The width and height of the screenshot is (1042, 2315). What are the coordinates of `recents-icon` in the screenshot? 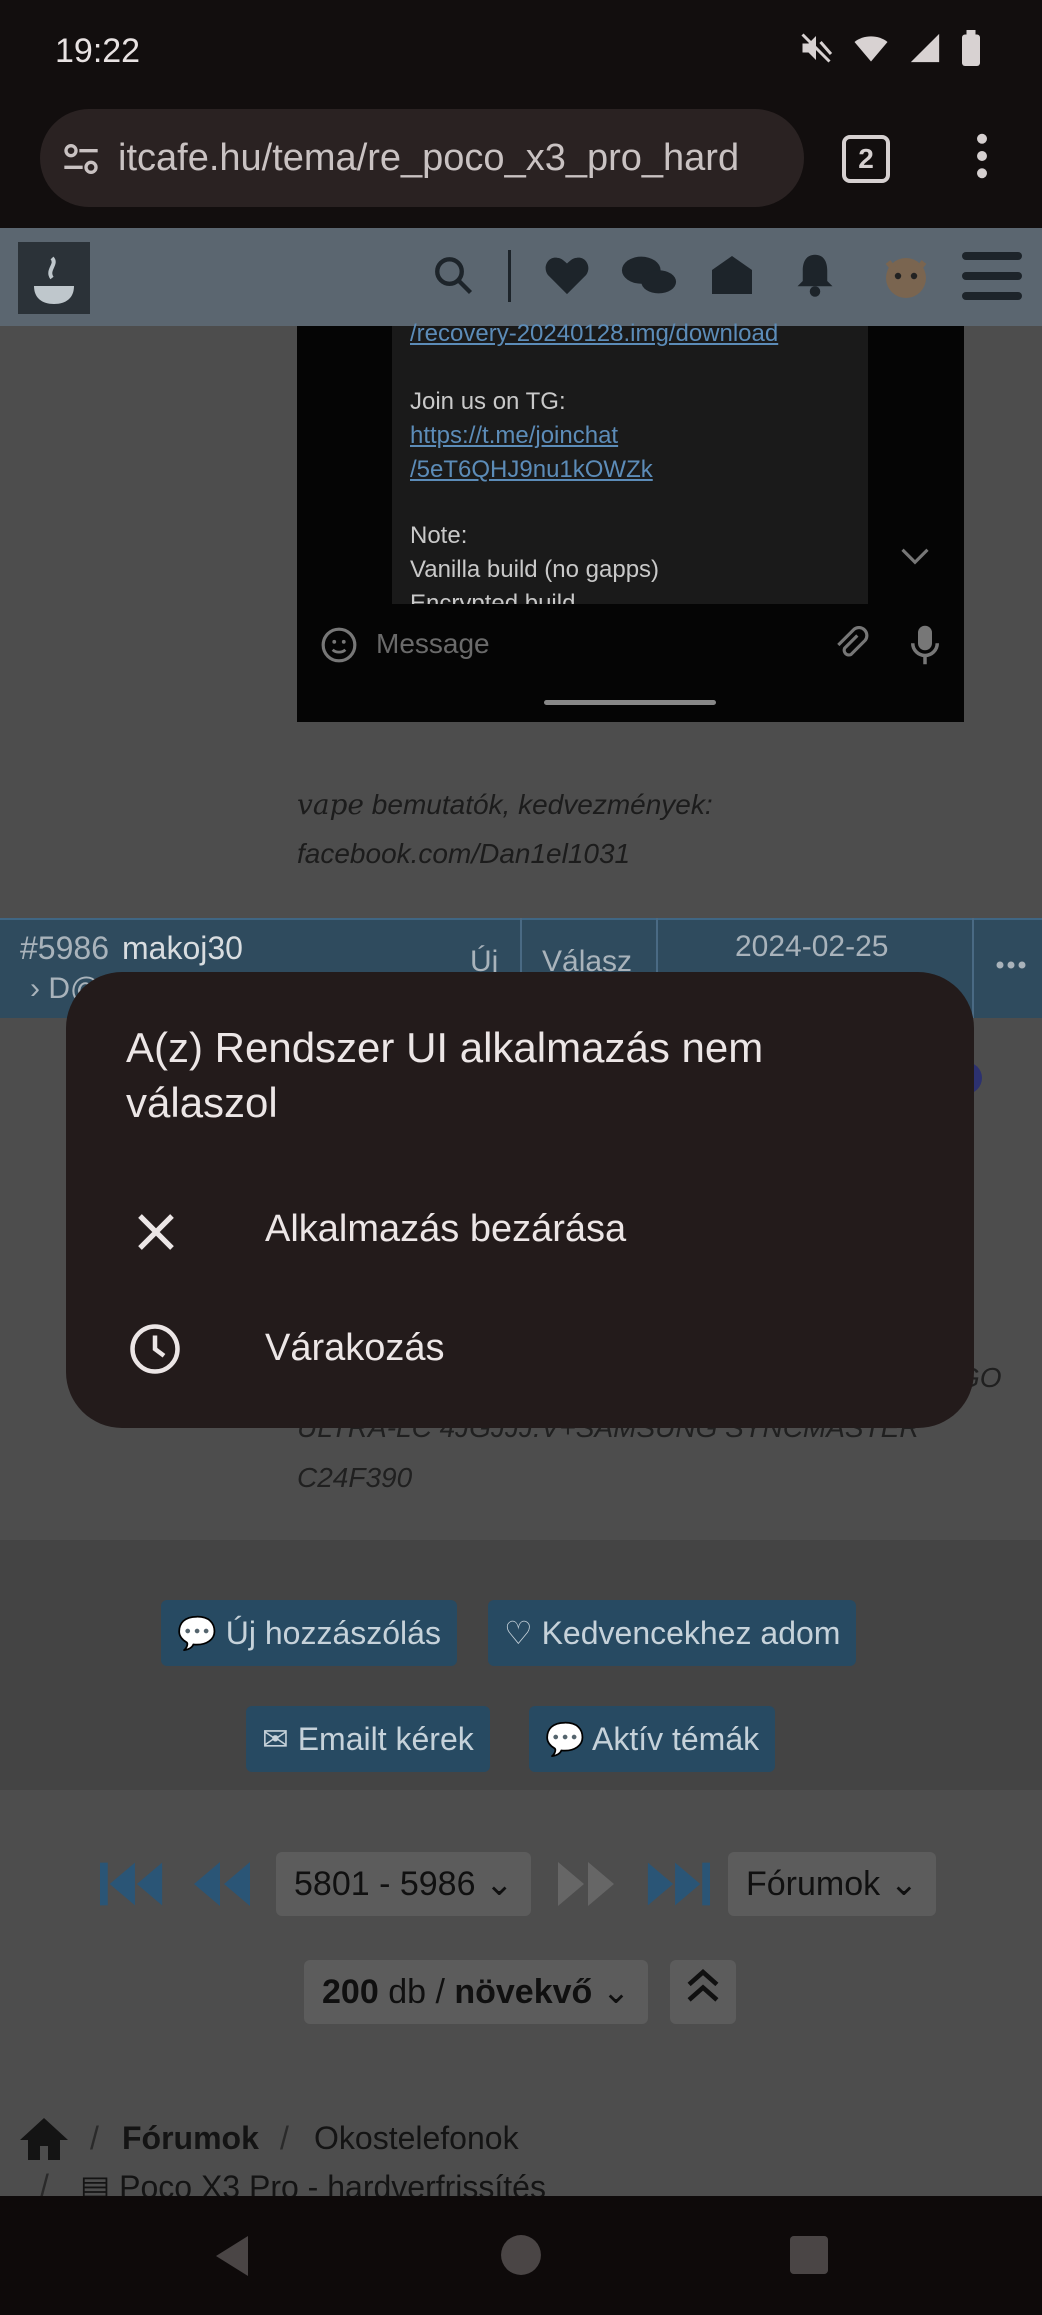 It's located at (809, 2257).